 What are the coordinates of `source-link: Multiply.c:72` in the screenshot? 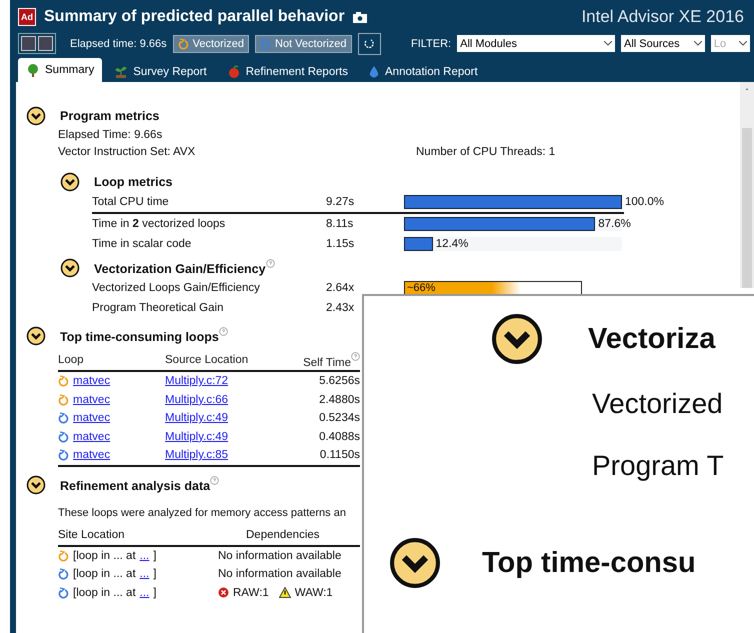 It's located at (196, 381).